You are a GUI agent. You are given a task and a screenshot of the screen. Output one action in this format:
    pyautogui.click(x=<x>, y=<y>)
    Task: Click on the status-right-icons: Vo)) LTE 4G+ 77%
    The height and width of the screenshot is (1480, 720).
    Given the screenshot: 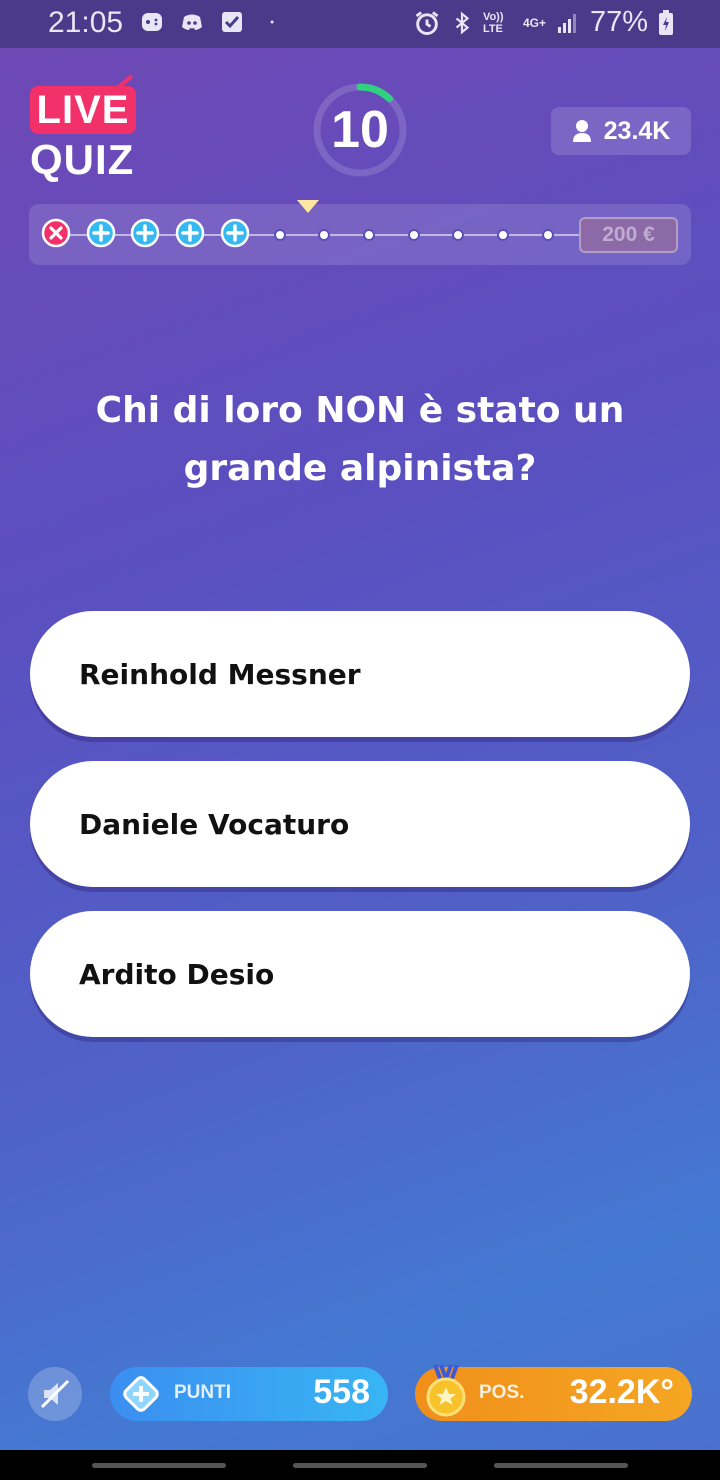 What is the action you would take?
    pyautogui.click(x=543, y=22)
    